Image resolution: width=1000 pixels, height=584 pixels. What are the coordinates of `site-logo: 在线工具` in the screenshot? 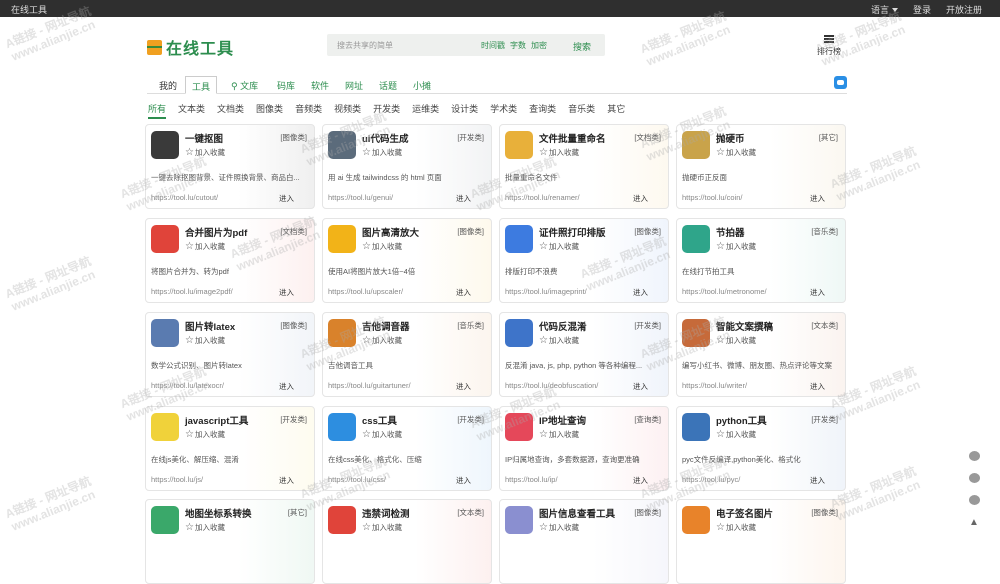 It's located at (190, 47).